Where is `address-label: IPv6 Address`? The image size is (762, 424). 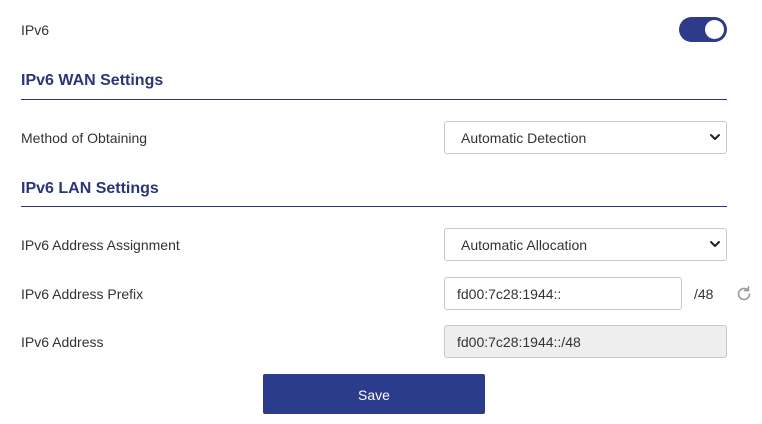
address-label: IPv6 Address is located at coordinates (62, 342).